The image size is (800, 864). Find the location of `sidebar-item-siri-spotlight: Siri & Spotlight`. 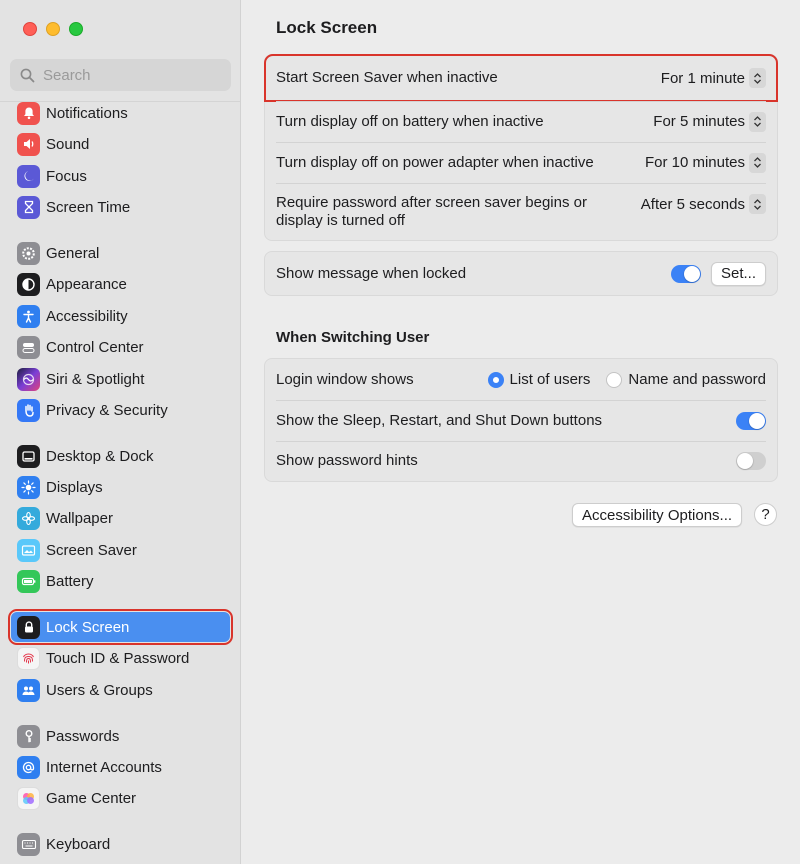

sidebar-item-siri-spotlight: Siri & Spotlight is located at coordinates (120, 379).